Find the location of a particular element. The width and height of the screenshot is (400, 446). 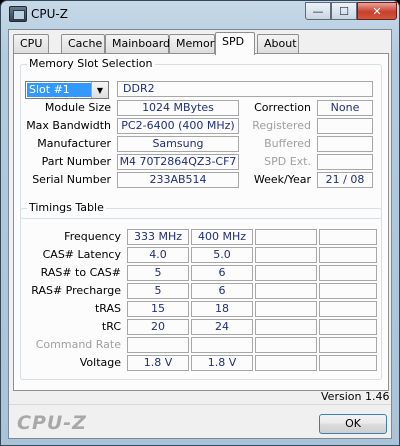

buffered-field is located at coordinates (345, 144).